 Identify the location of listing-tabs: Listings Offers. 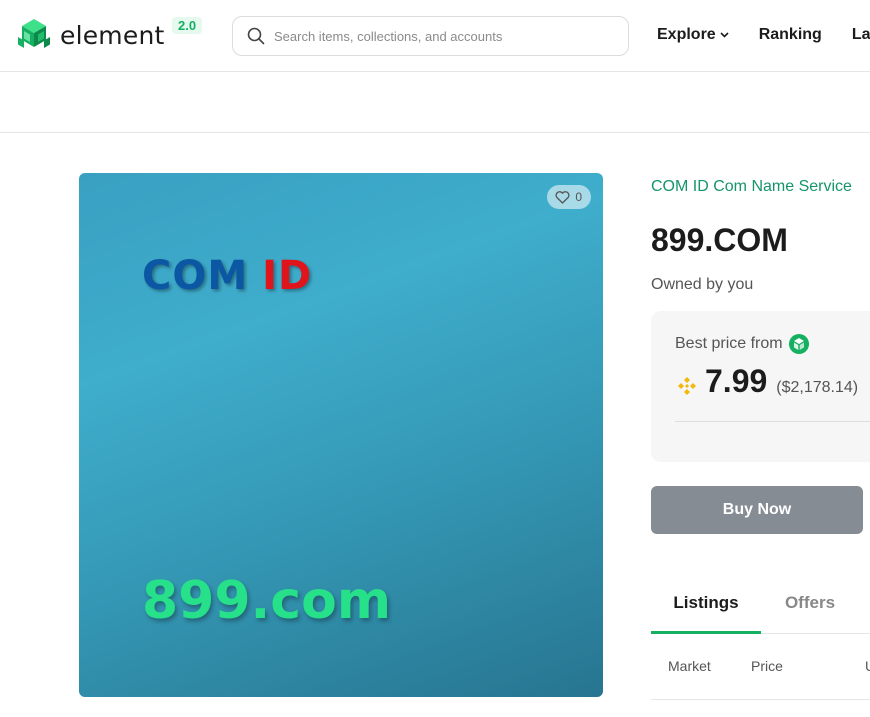
(760, 607).